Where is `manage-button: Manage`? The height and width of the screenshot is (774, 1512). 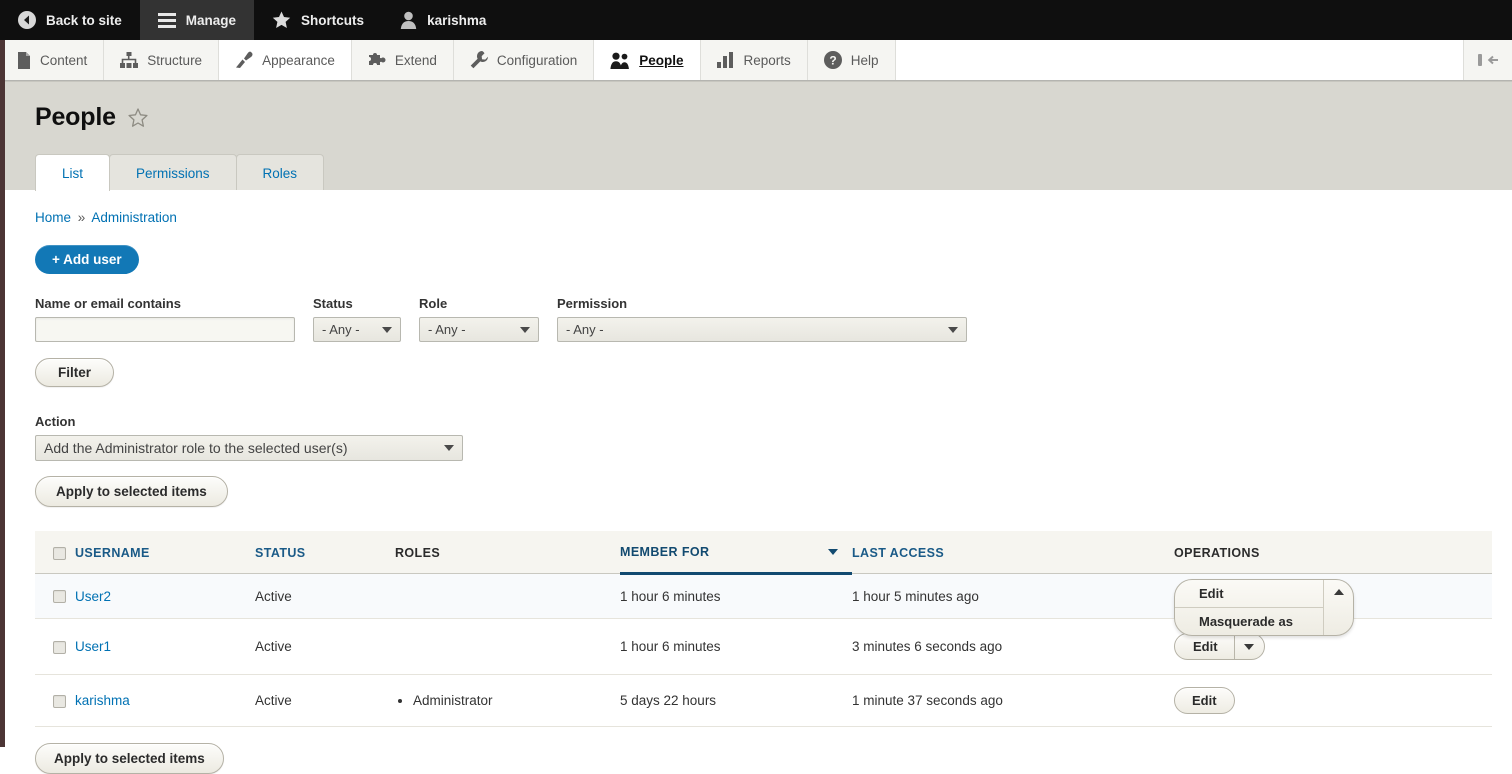
manage-button: Manage is located at coordinates (197, 20).